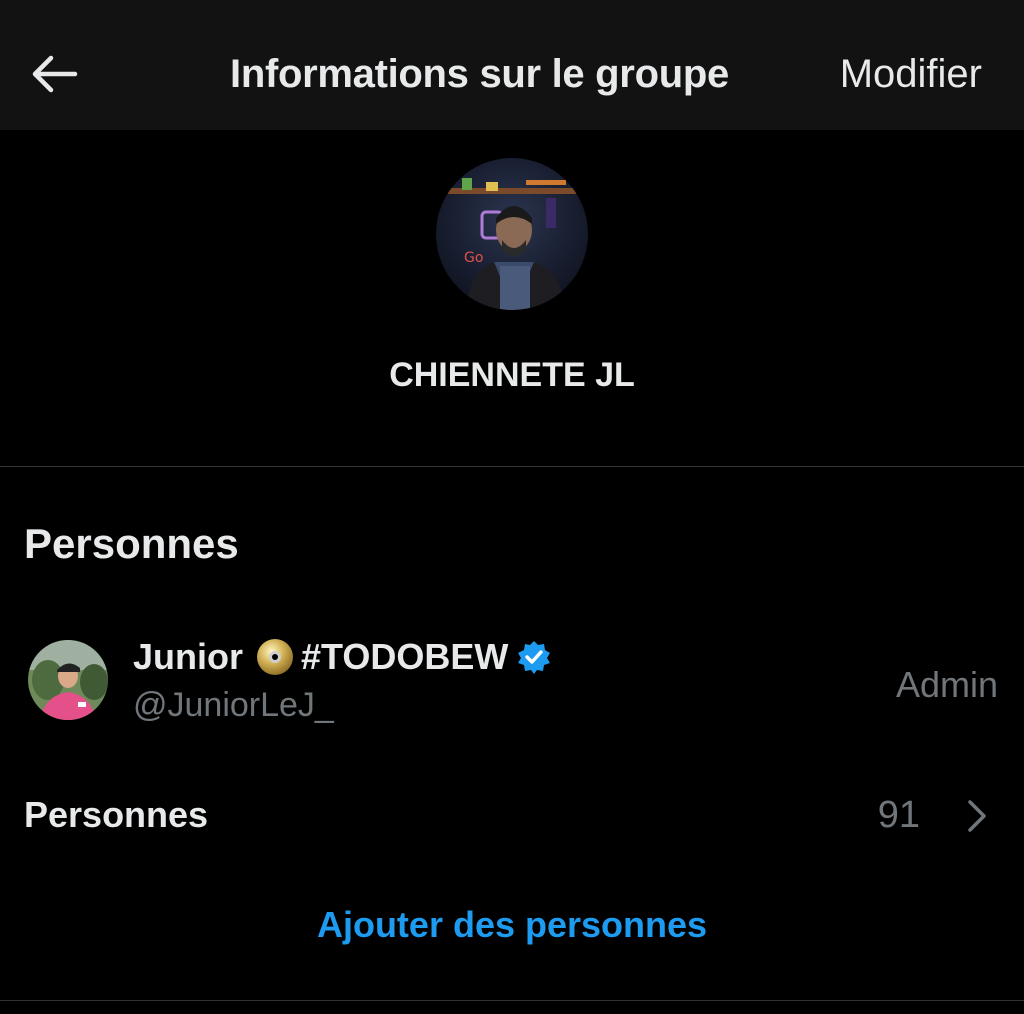 This screenshot has height=1014, width=1024. What do you see at coordinates (188, 656) in the screenshot?
I see `member-display-name: Junior` at bounding box center [188, 656].